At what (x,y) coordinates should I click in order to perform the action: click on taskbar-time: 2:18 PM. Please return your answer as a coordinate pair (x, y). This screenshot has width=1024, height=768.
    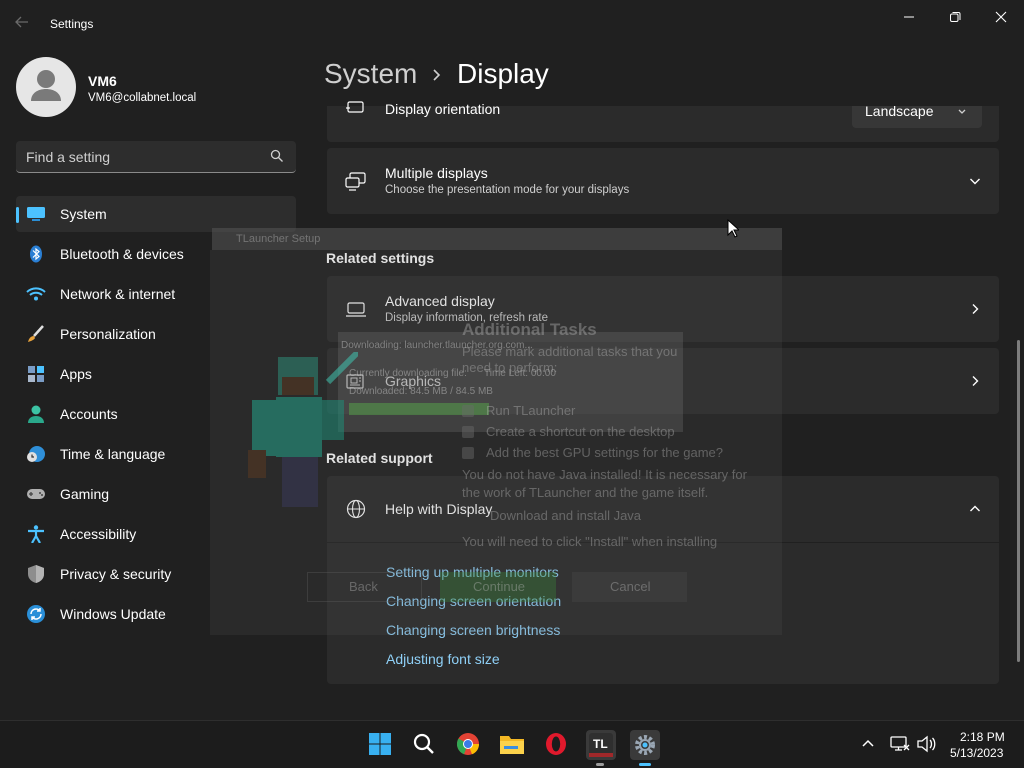
    Looking at the image, I should click on (982, 737).